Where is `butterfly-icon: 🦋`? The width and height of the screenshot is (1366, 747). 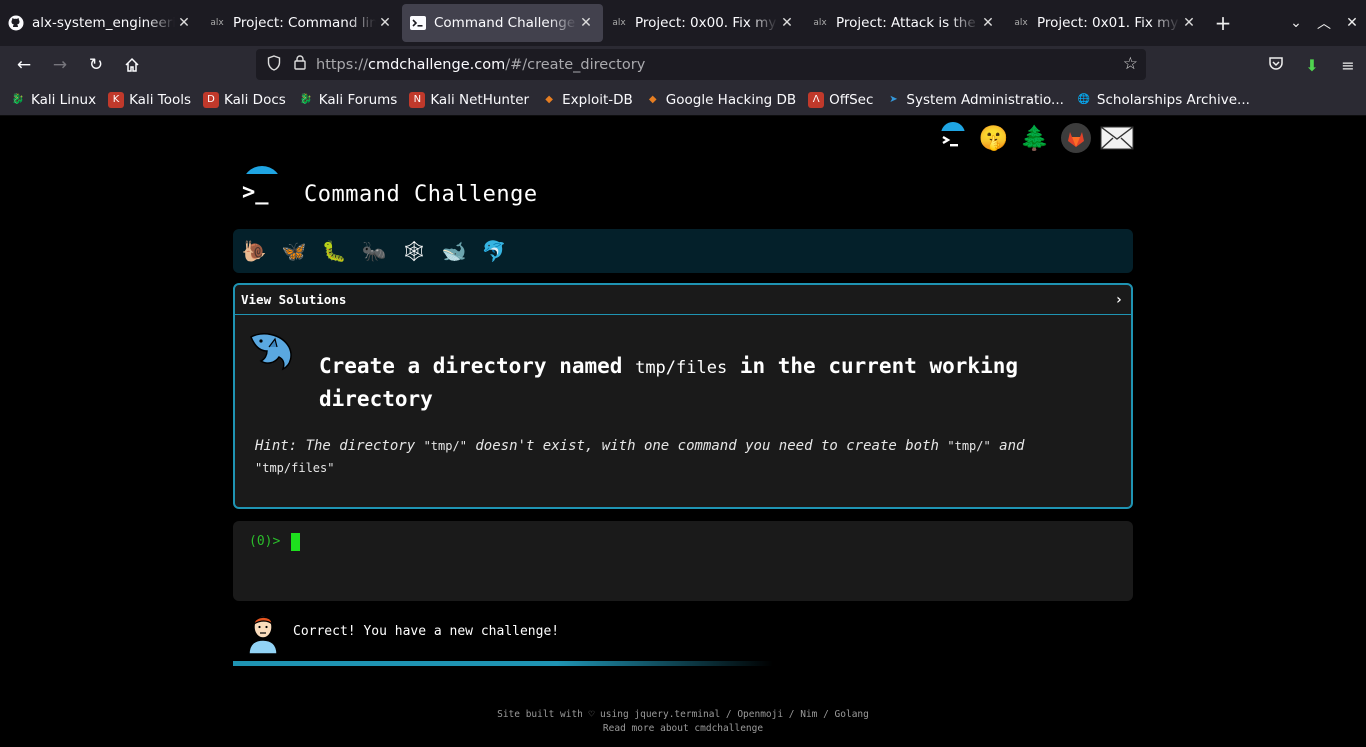
butterfly-icon: 🦋 is located at coordinates (294, 251).